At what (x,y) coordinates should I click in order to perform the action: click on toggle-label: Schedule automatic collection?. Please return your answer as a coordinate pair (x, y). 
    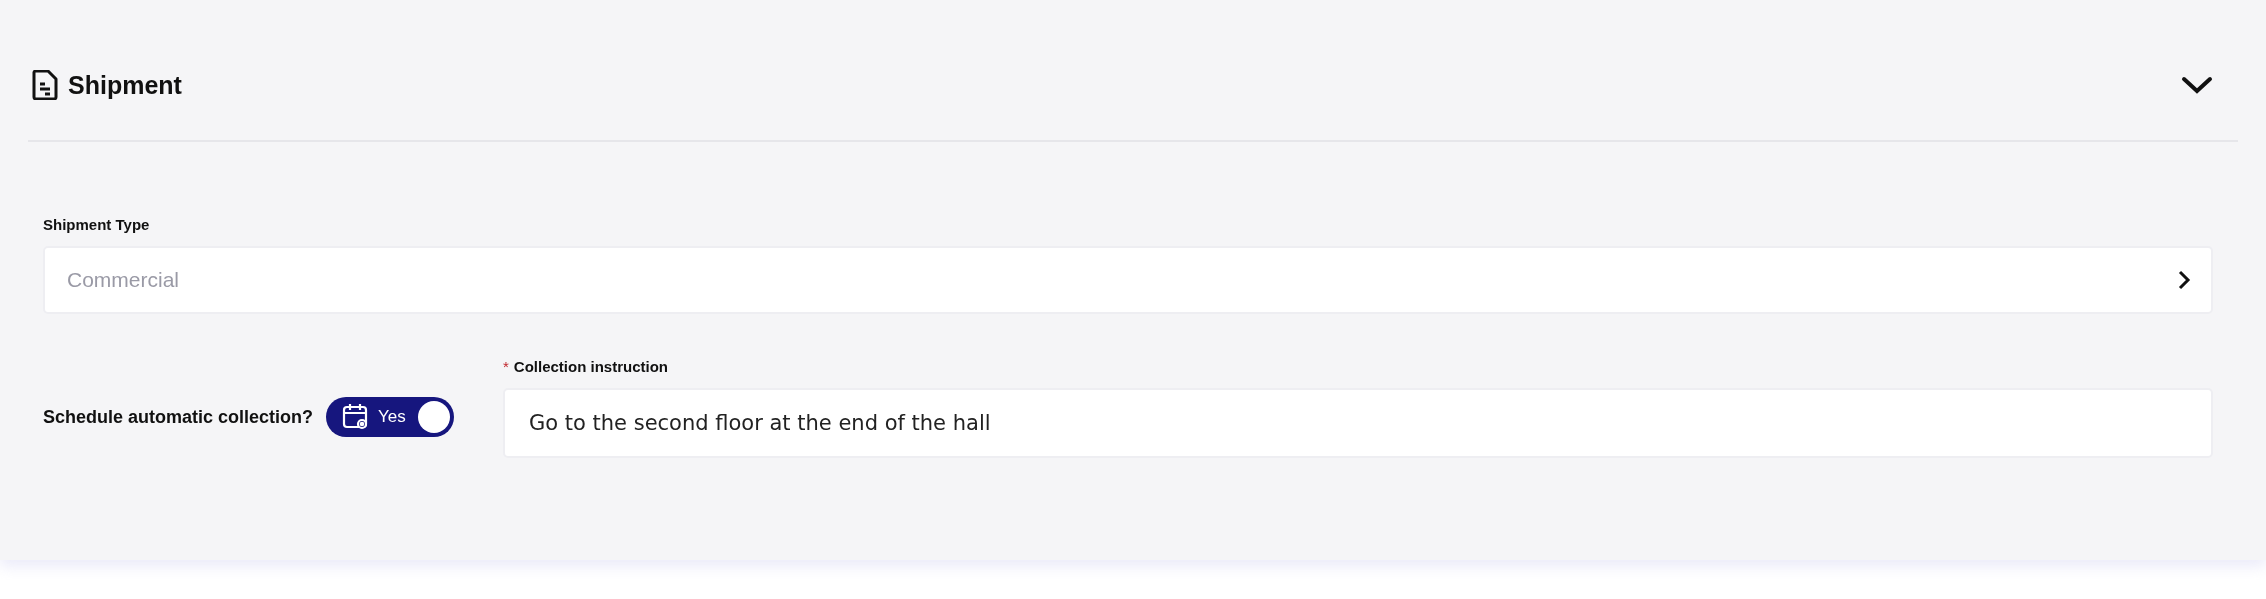
    Looking at the image, I should click on (178, 417).